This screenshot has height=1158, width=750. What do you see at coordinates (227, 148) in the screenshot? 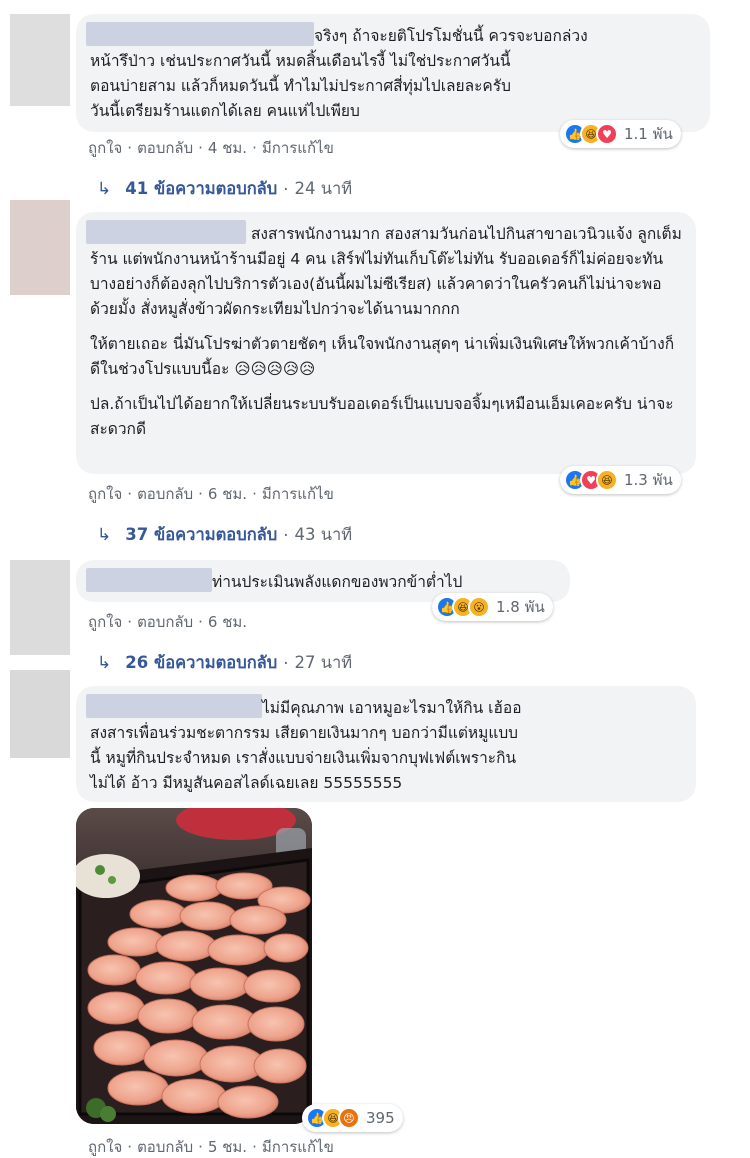
I see `timestamp: 4 ชม.` at bounding box center [227, 148].